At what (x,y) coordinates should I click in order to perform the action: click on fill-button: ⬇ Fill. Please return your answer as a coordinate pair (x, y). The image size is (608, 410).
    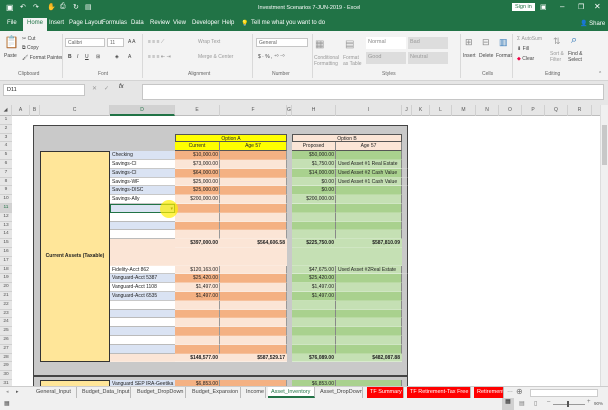
    Looking at the image, I should click on (523, 49).